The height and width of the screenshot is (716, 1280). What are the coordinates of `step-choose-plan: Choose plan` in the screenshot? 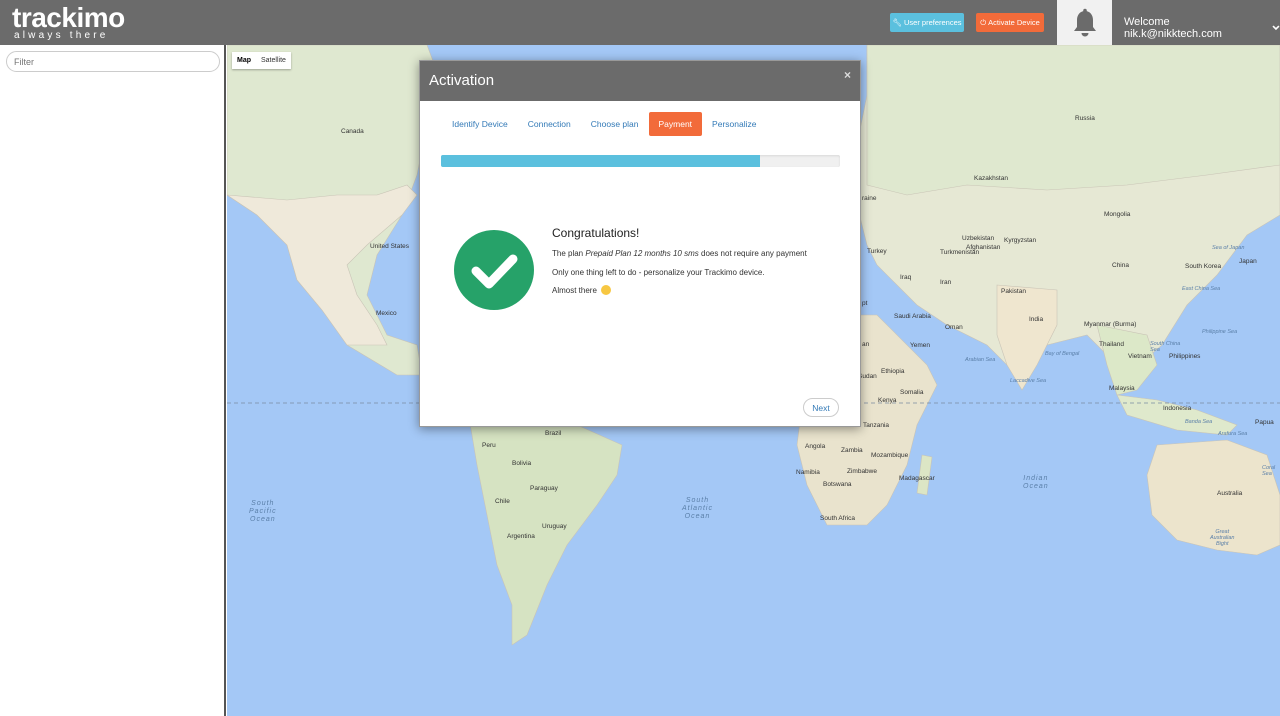 It's located at (615, 124).